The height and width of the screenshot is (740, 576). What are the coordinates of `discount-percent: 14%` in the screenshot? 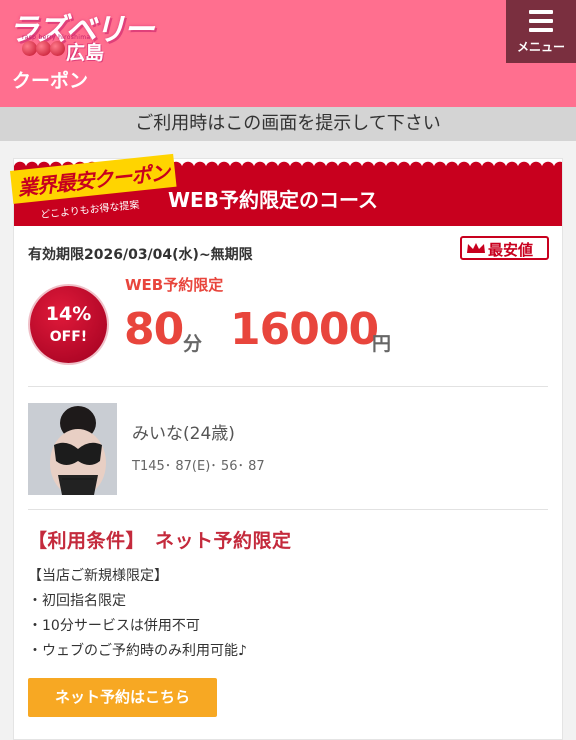 It's located at (68, 314).